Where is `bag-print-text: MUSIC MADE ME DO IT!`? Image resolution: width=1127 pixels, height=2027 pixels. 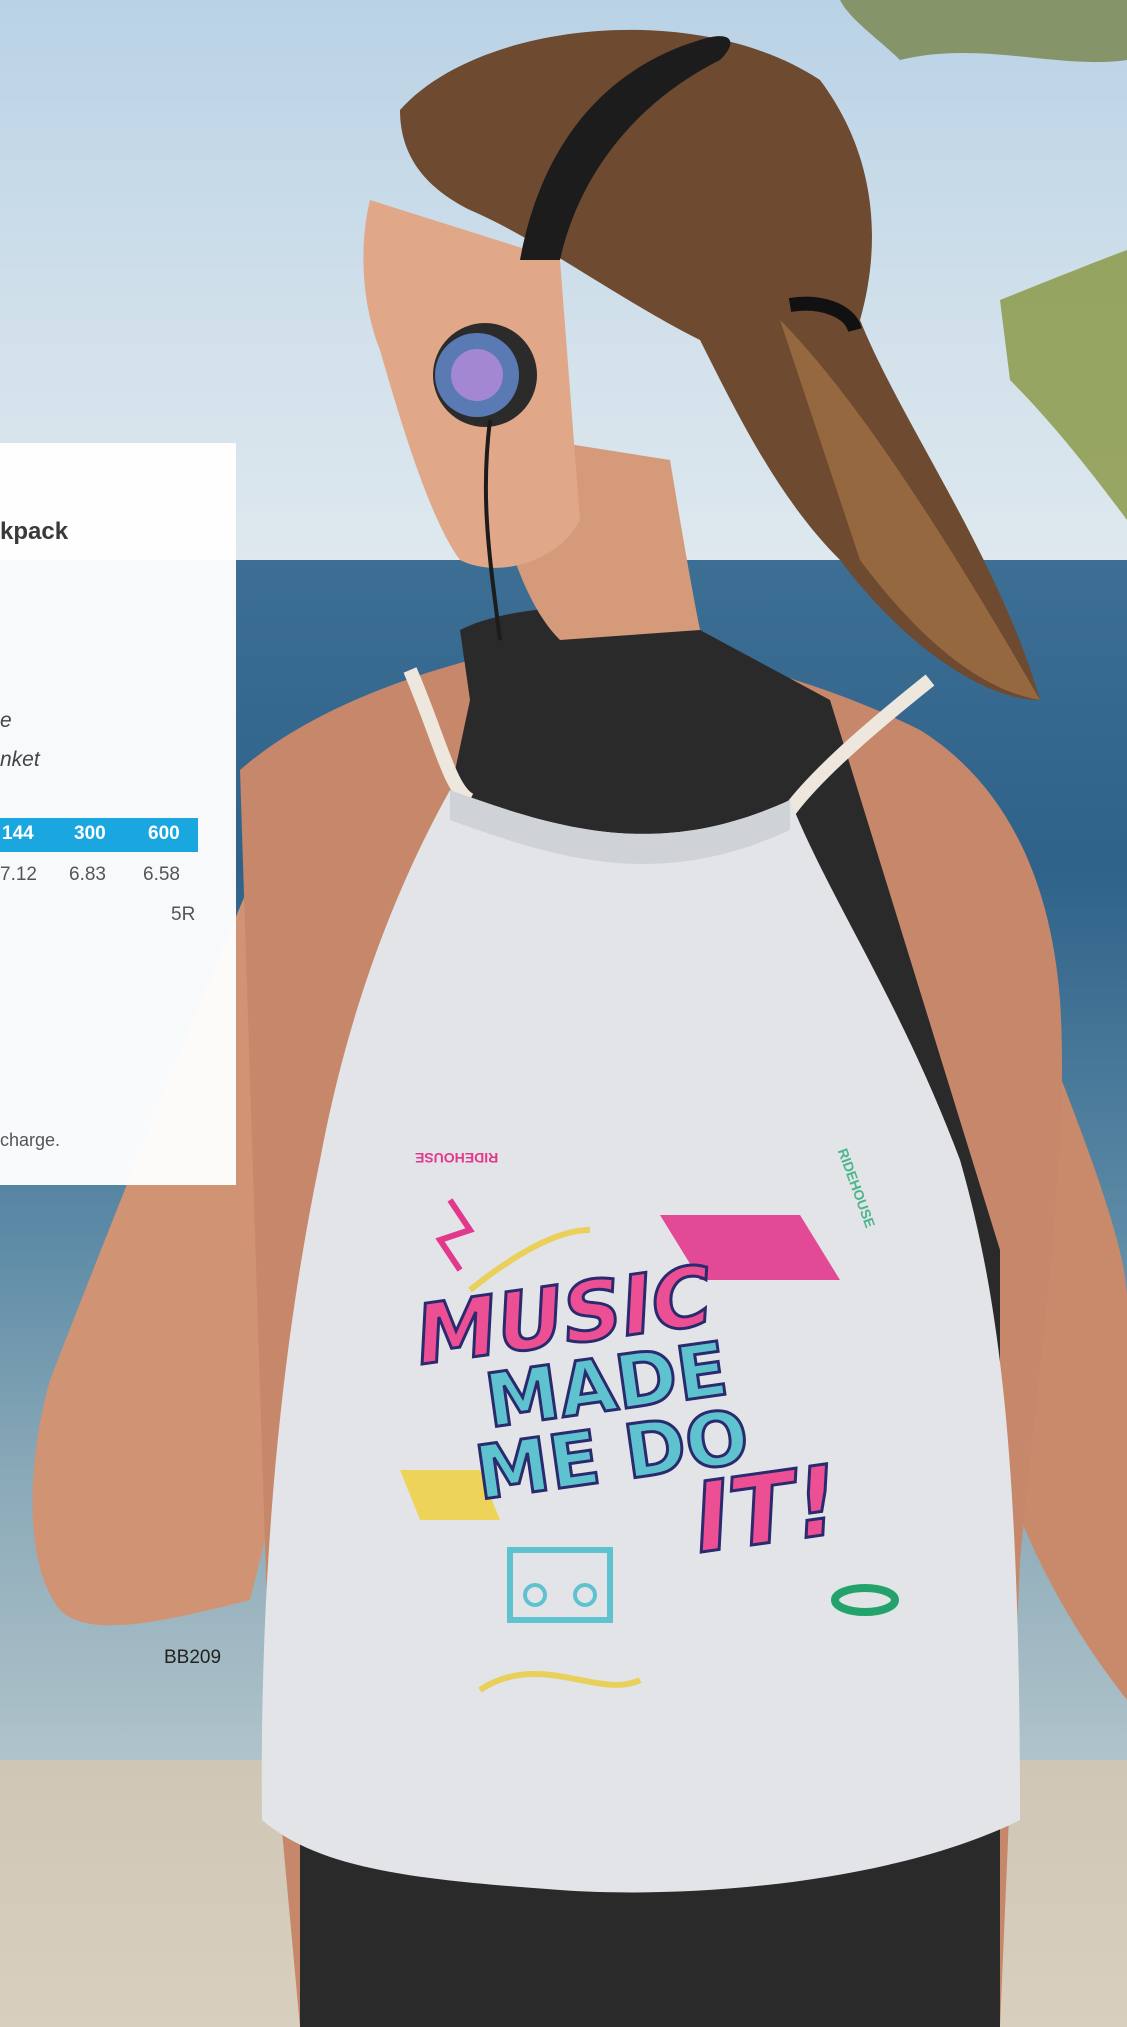 bag-print-text: MUSIC MADE ME DO IT! is located at coordinates (627, 1419).